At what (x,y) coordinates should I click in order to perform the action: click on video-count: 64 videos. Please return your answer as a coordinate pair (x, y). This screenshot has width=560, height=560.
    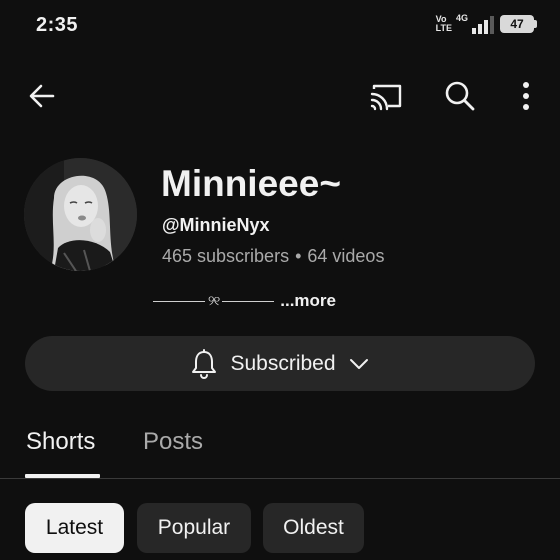
    Looking at the image, I should click on (346, 256).